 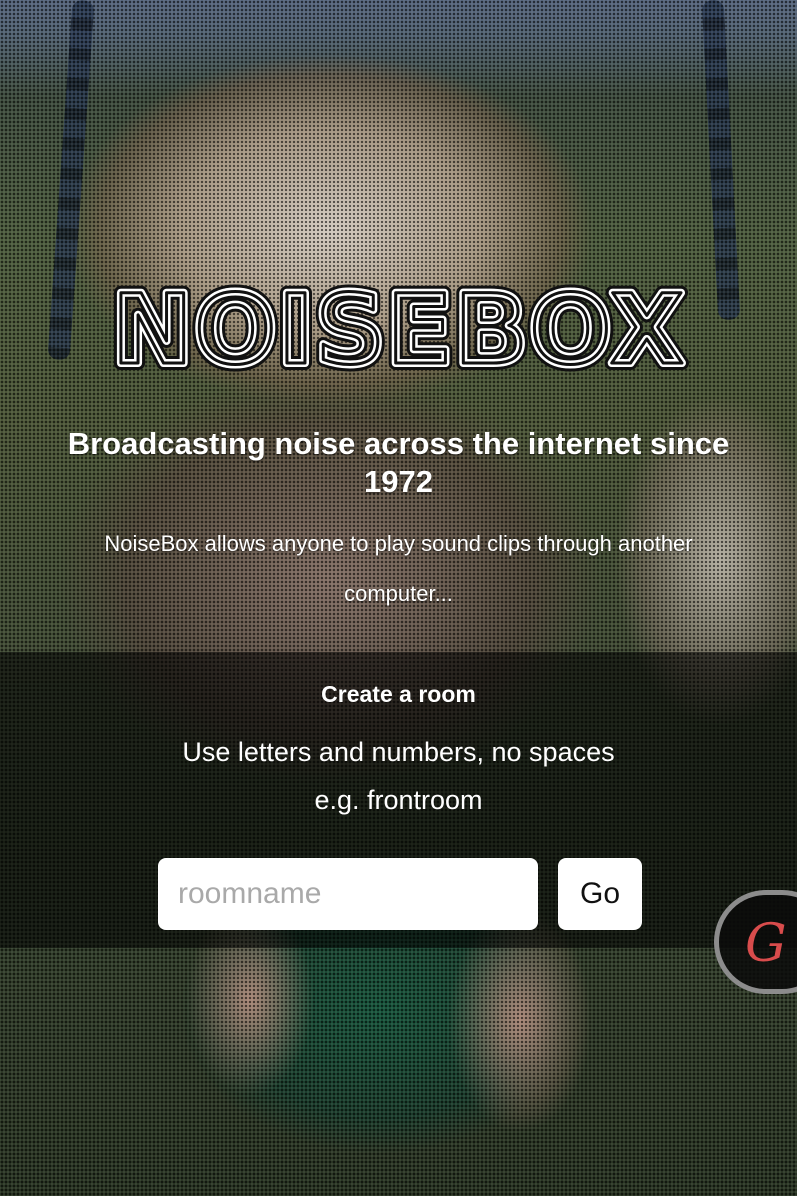 I want to click on create-room-heading: Create a room, so click(x=398, y=694).